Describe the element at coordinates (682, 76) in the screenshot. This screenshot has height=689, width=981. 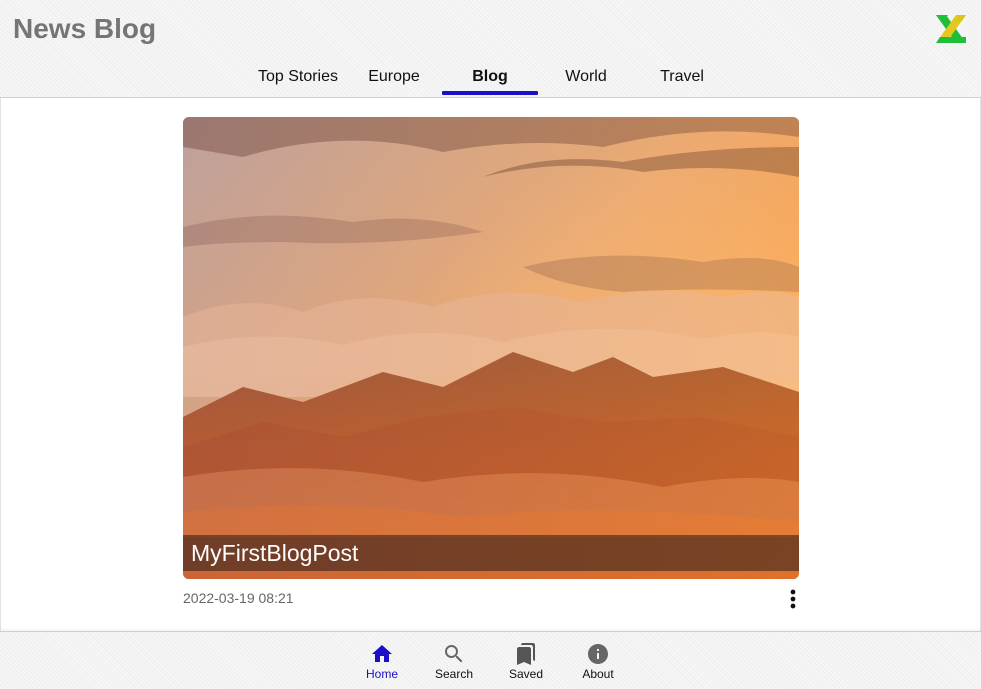
I see `tab-travel: Travel` at that location.